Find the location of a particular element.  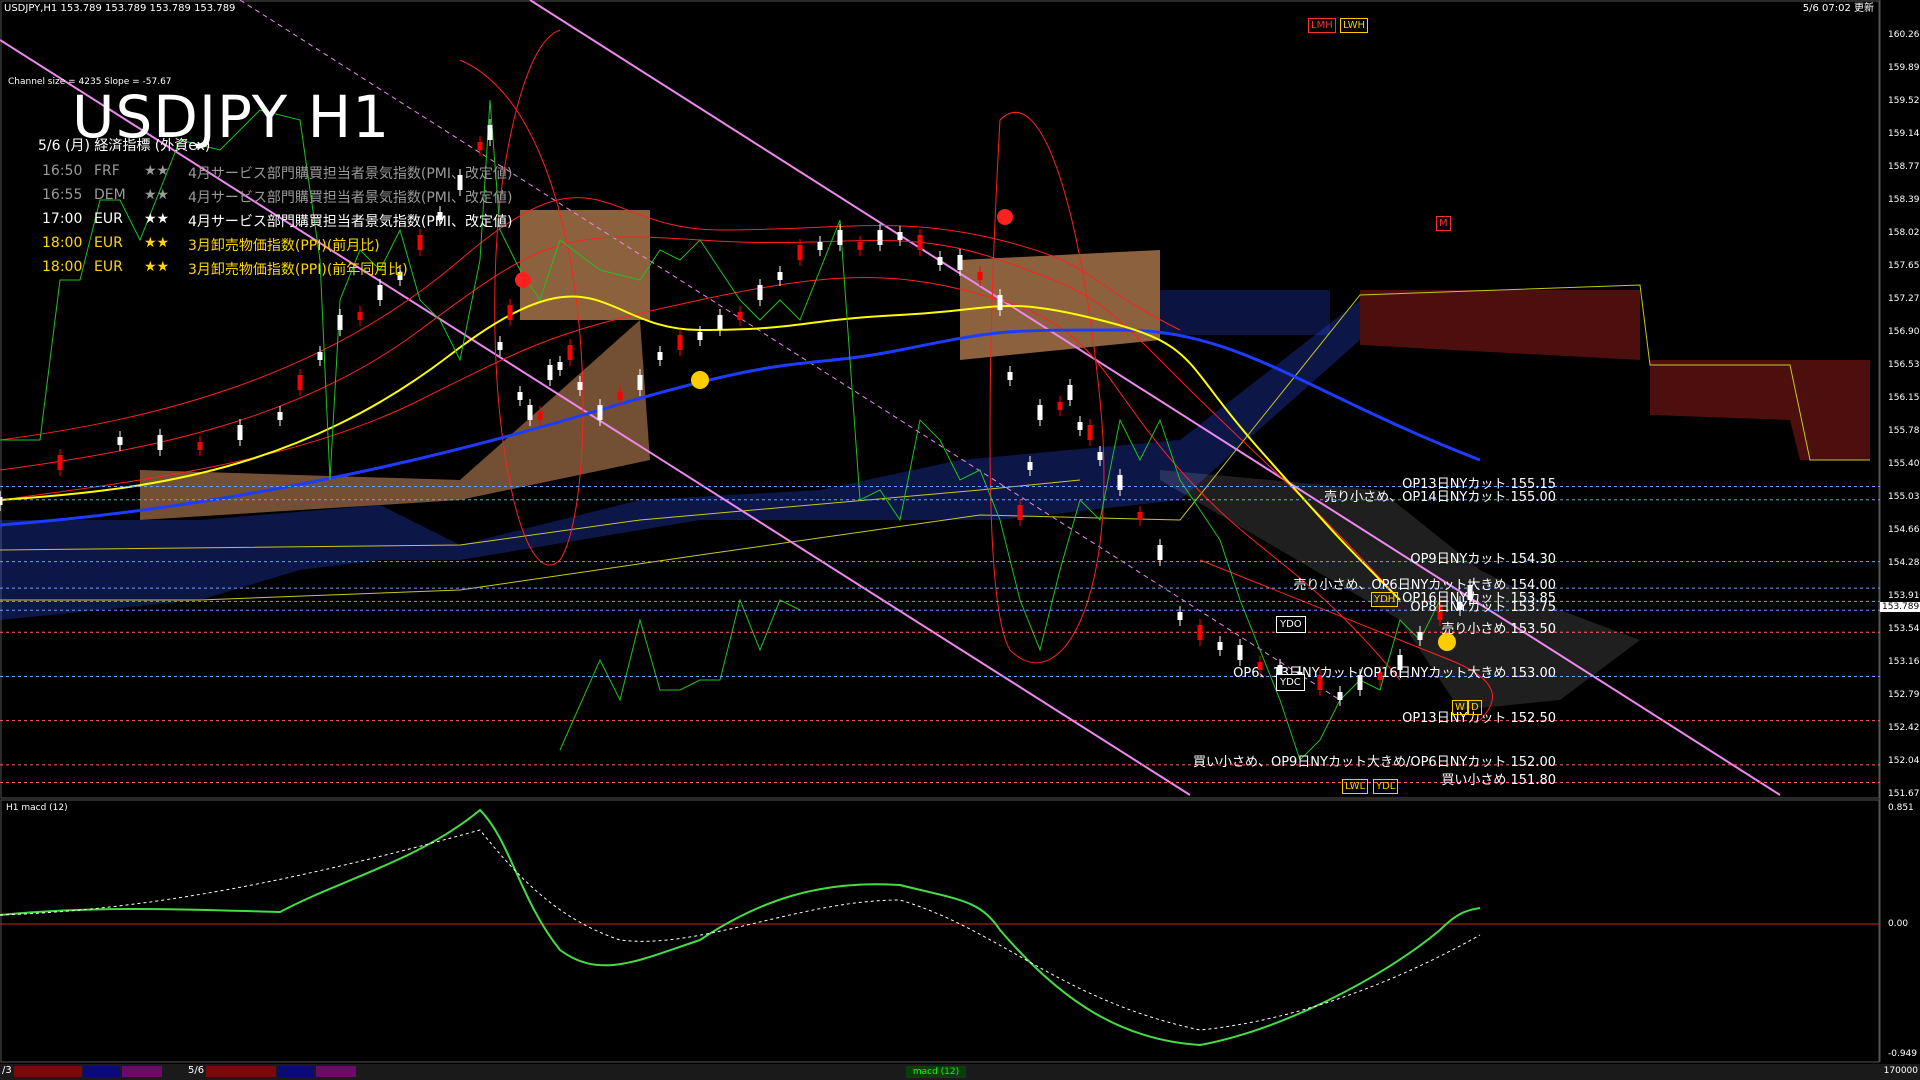

level-label: OP8日NYカット 153.75 is located at coordinates (1483, 608).